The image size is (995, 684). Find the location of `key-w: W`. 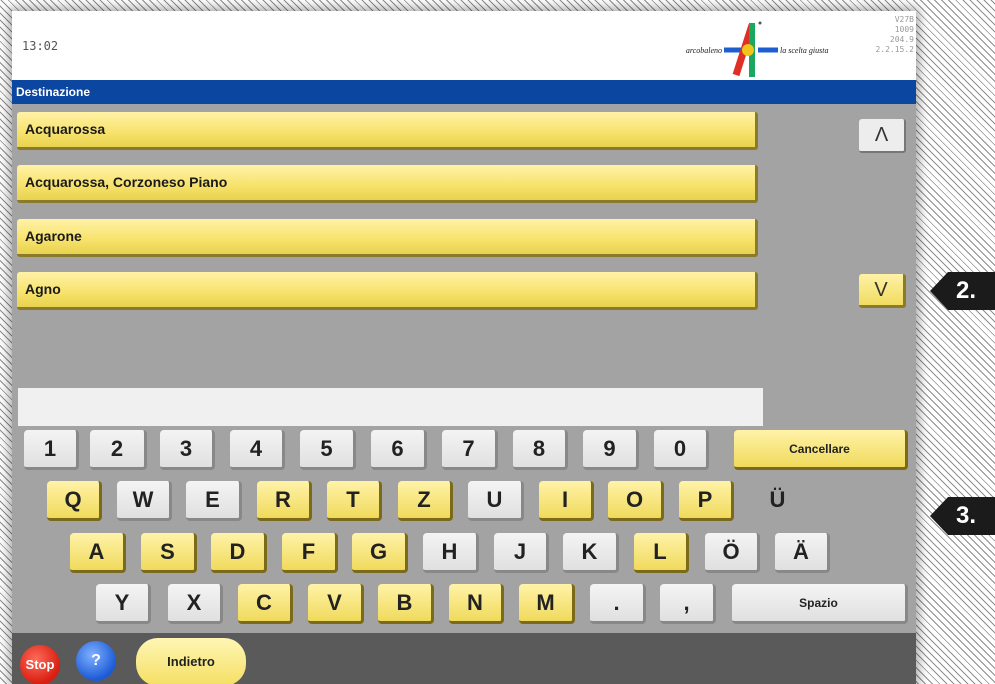

key-w: W is located at coordinates (144, 501).